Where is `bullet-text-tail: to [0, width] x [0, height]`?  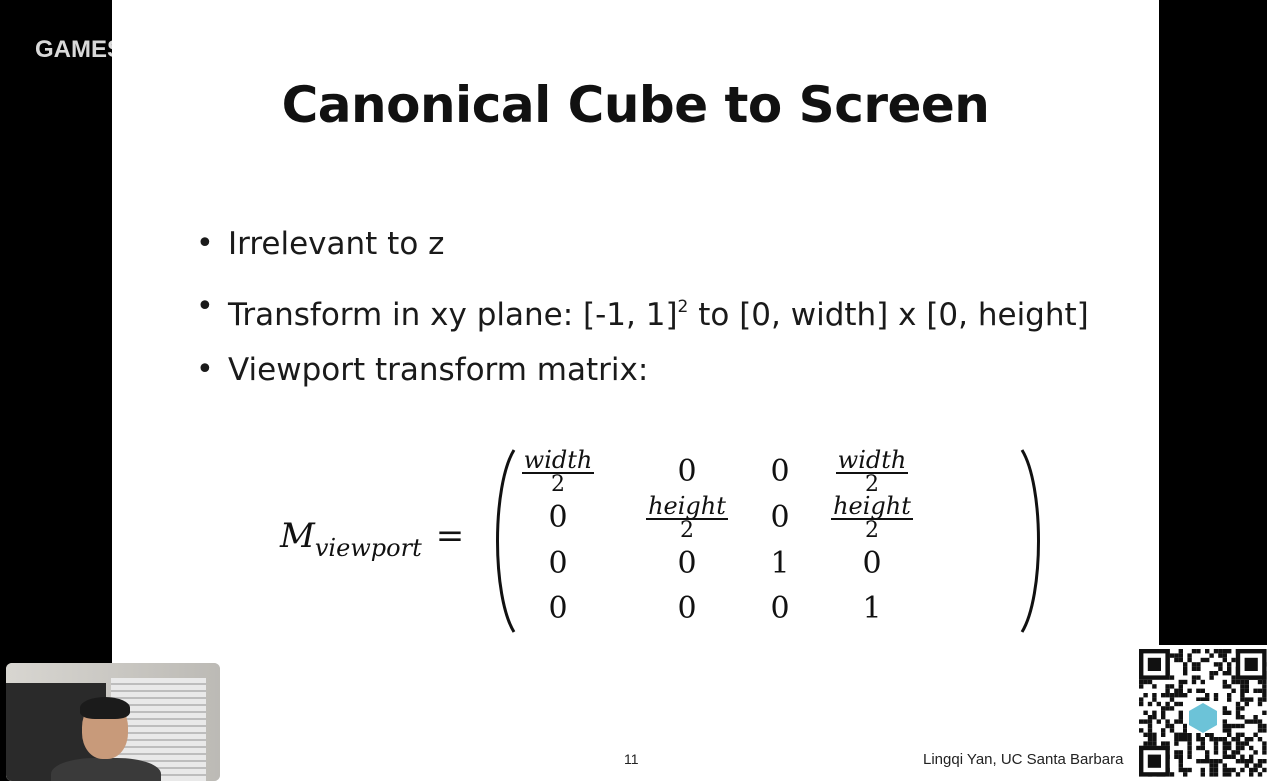 bullet-text-tail: to [0, width] x [0, height] is located at coordinates (888, 315).